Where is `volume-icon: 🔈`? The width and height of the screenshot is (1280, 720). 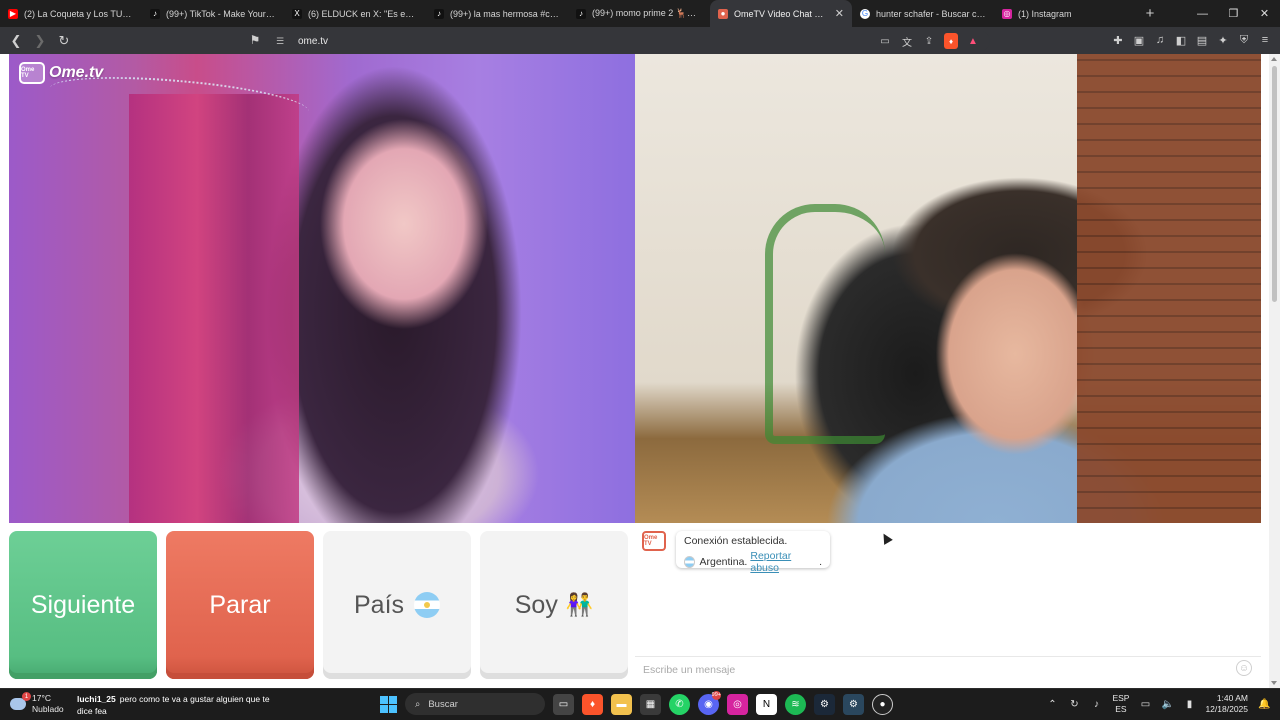 volume-icon: 🔈 is located at coordinates (1167, 704).